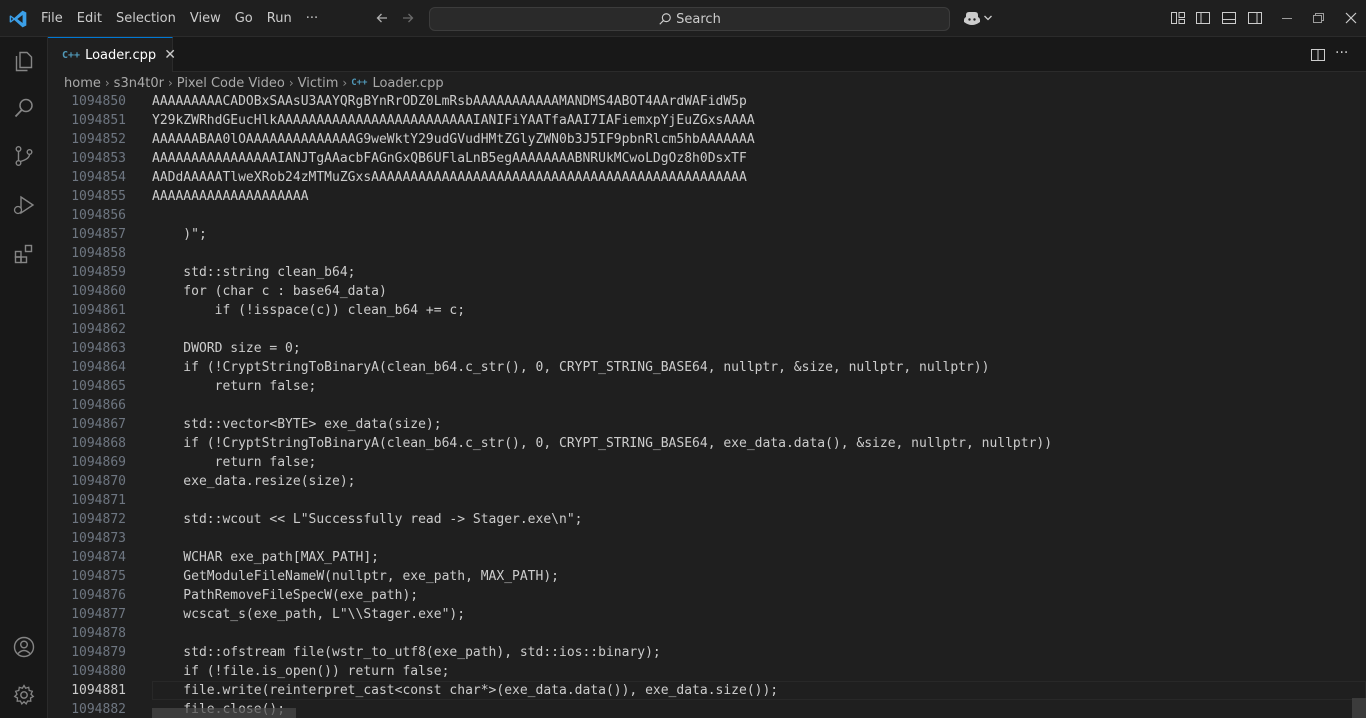 This screenshot has width=1366, height=718. I want to click on minimize-icon, so click(1287, 18).